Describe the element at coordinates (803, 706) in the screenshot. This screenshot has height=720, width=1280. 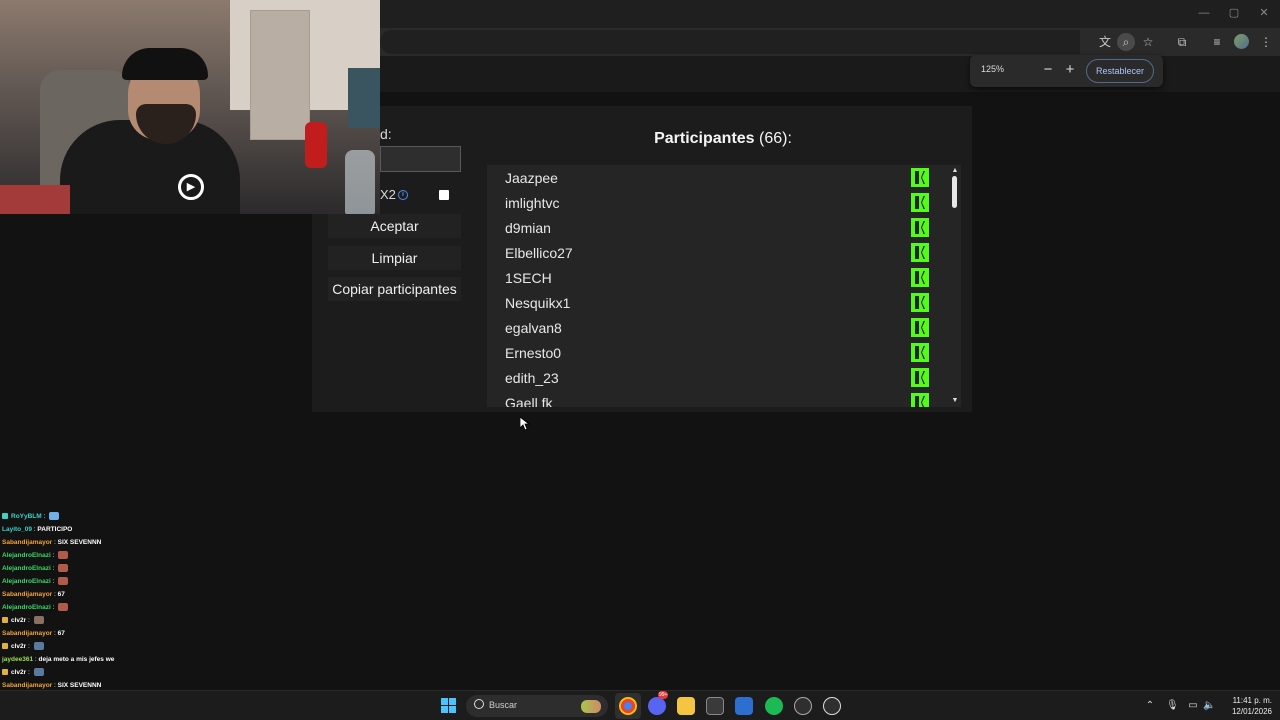
I see `app-circle-icon` at that location.